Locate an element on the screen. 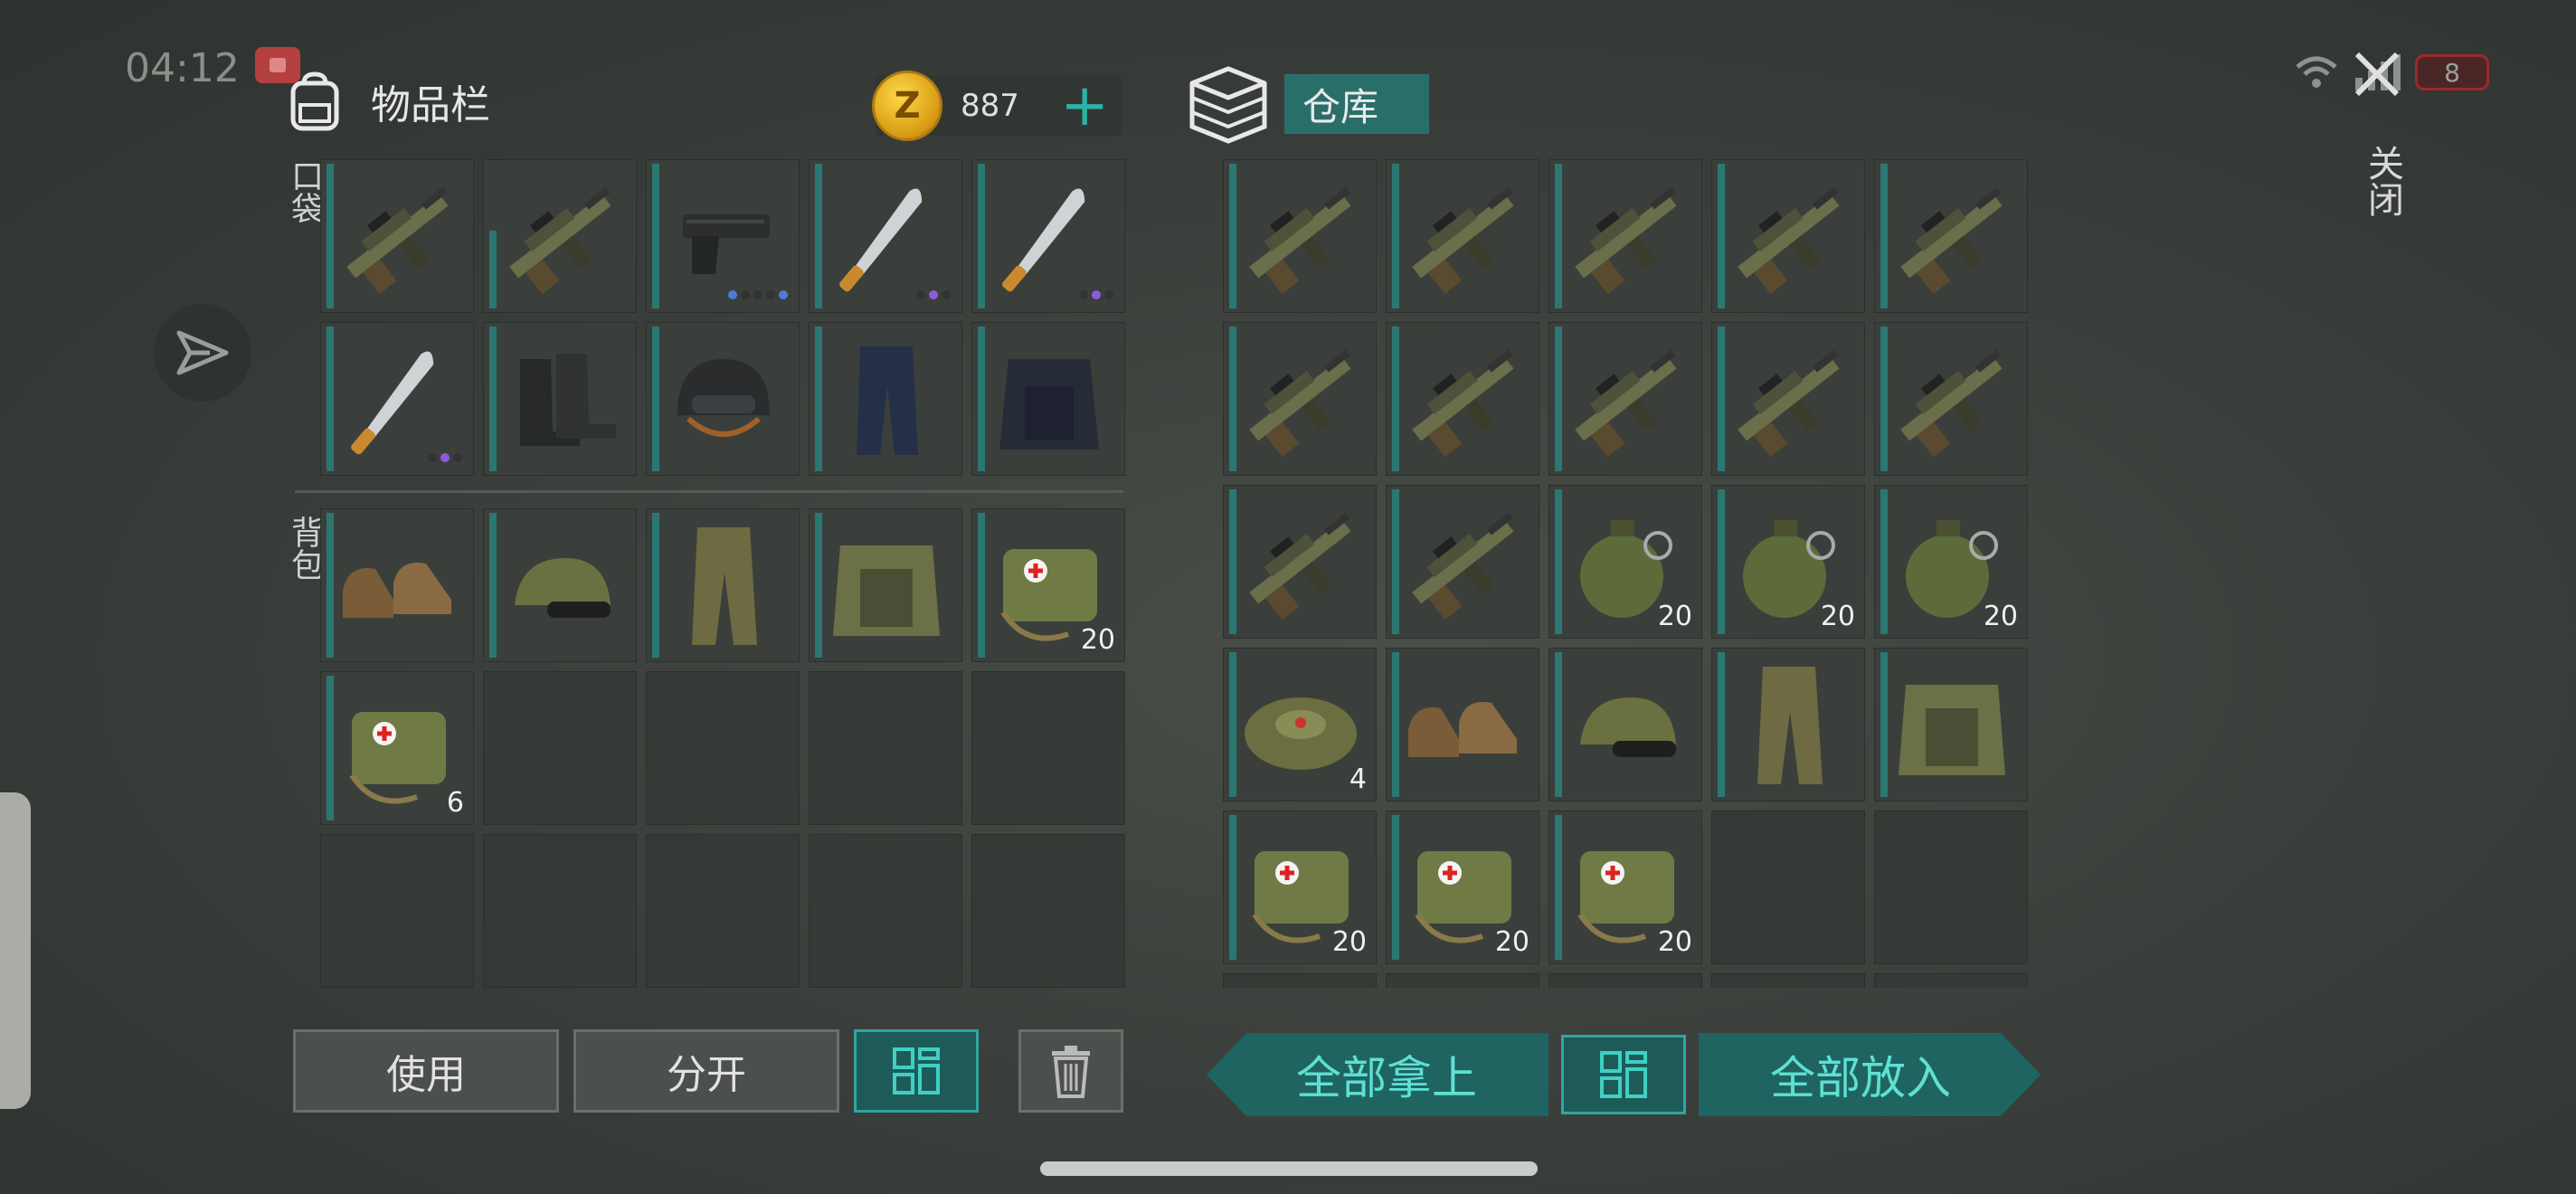  backpack-slot-shoes-brown is located at coordinates (397, 585).